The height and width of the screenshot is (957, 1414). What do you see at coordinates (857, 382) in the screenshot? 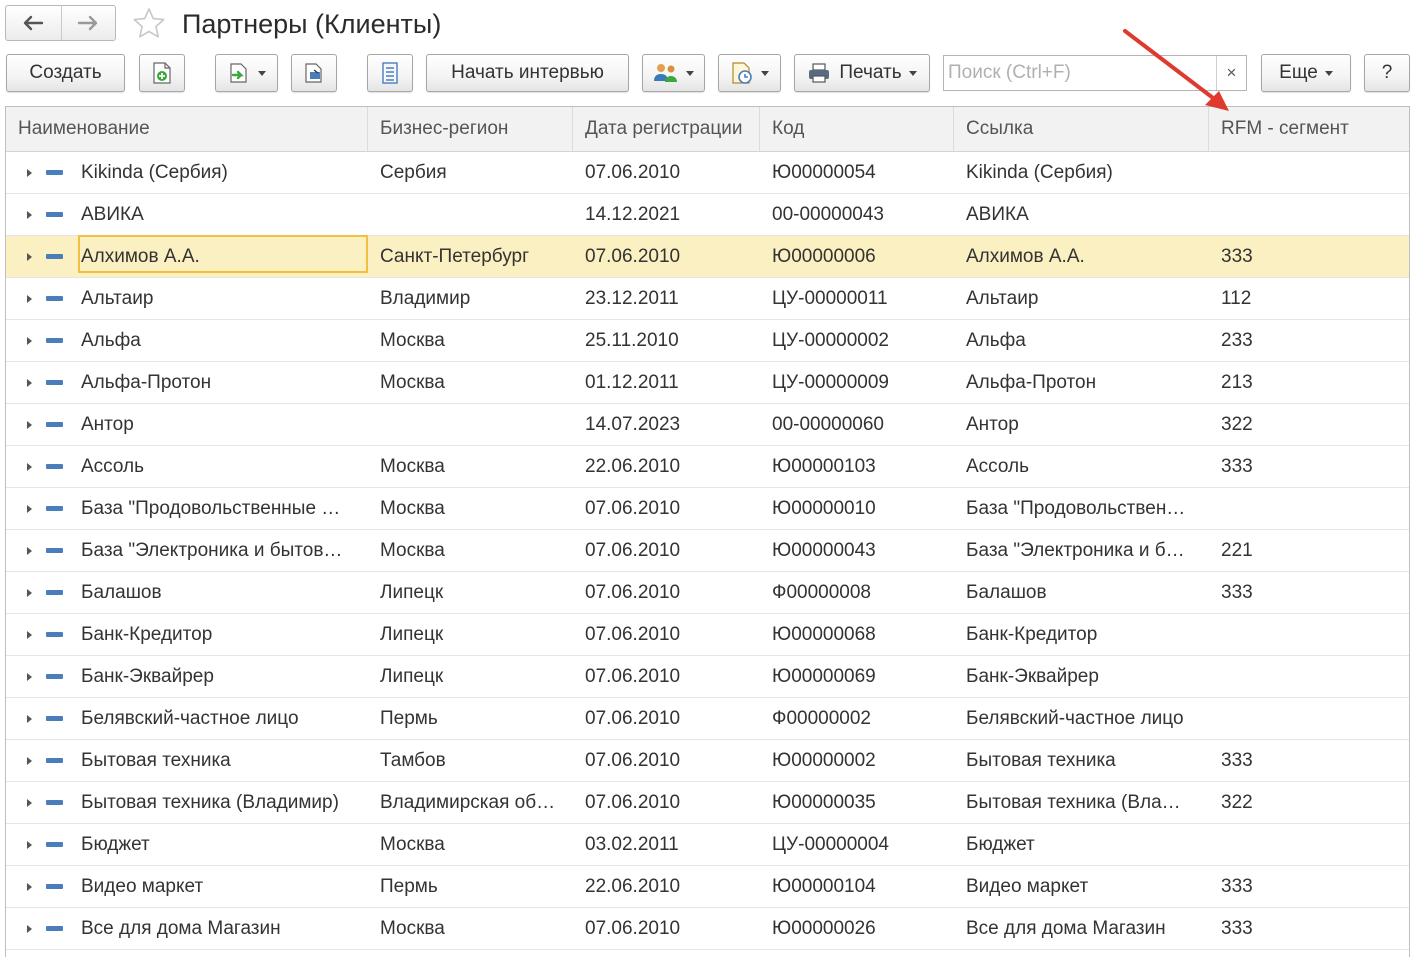
I see `cell-code: ЦУ-00000009` at bounding box center [857, 382].